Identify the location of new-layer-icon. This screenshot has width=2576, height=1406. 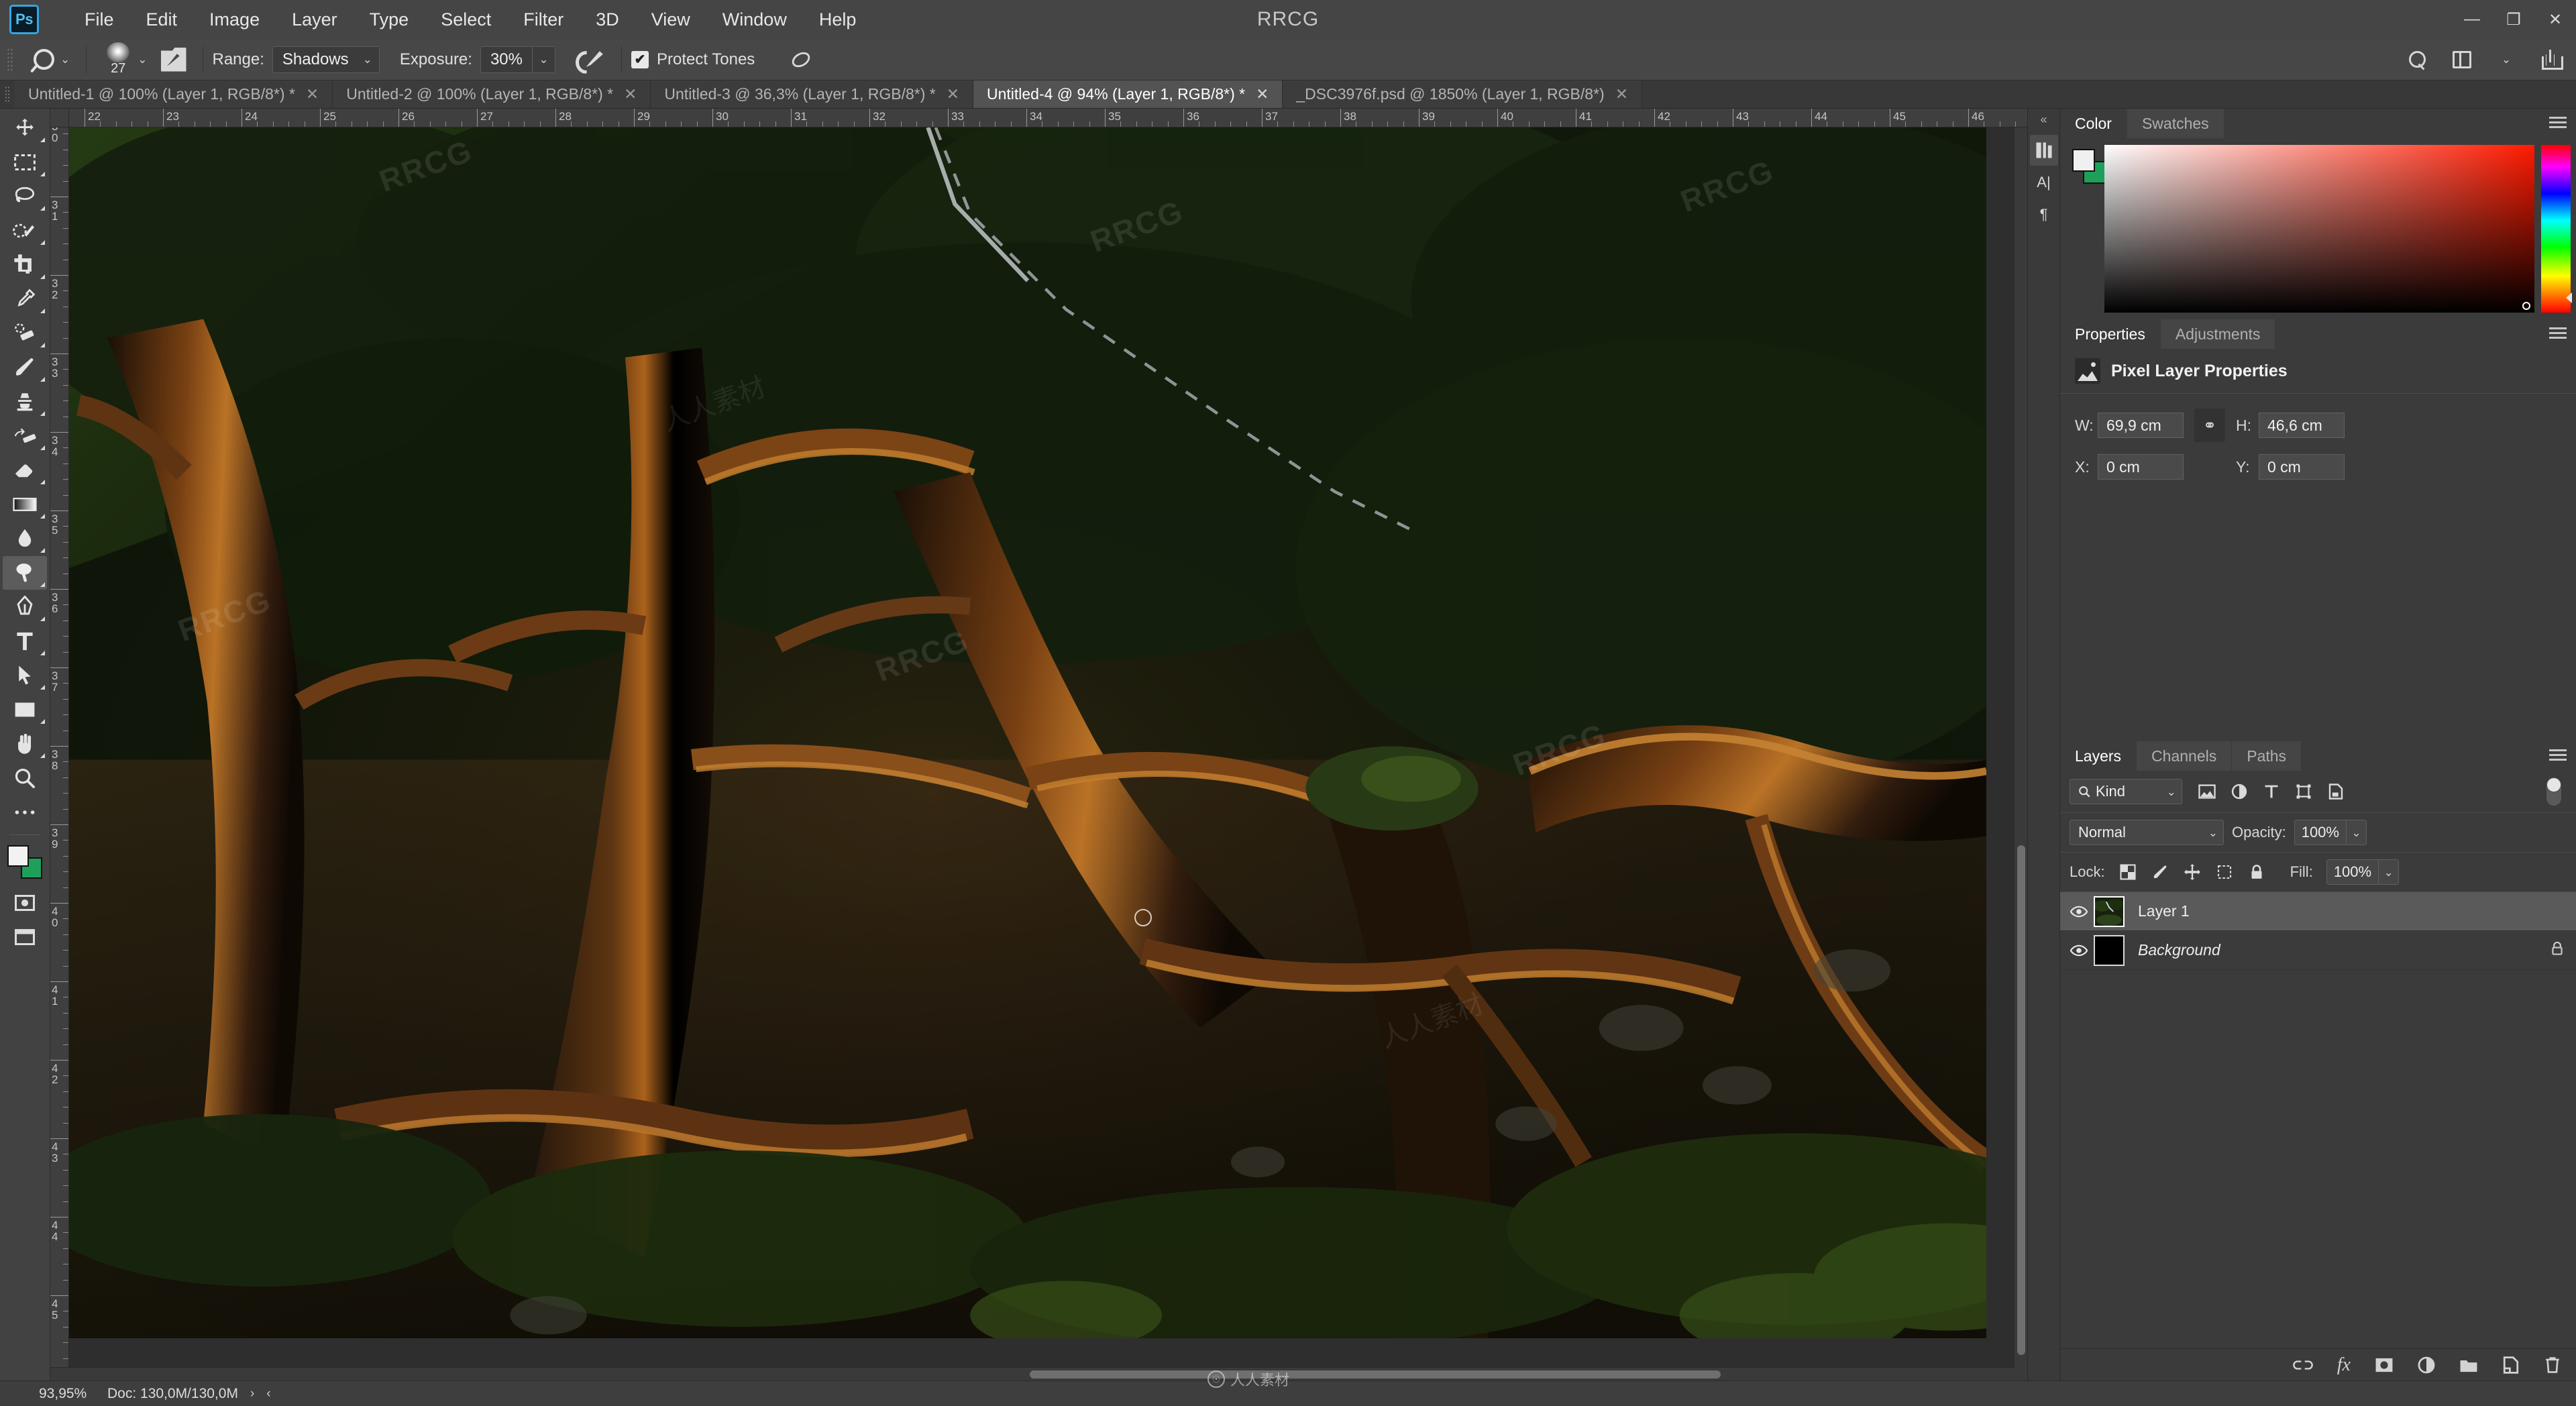
(2511, 1365).